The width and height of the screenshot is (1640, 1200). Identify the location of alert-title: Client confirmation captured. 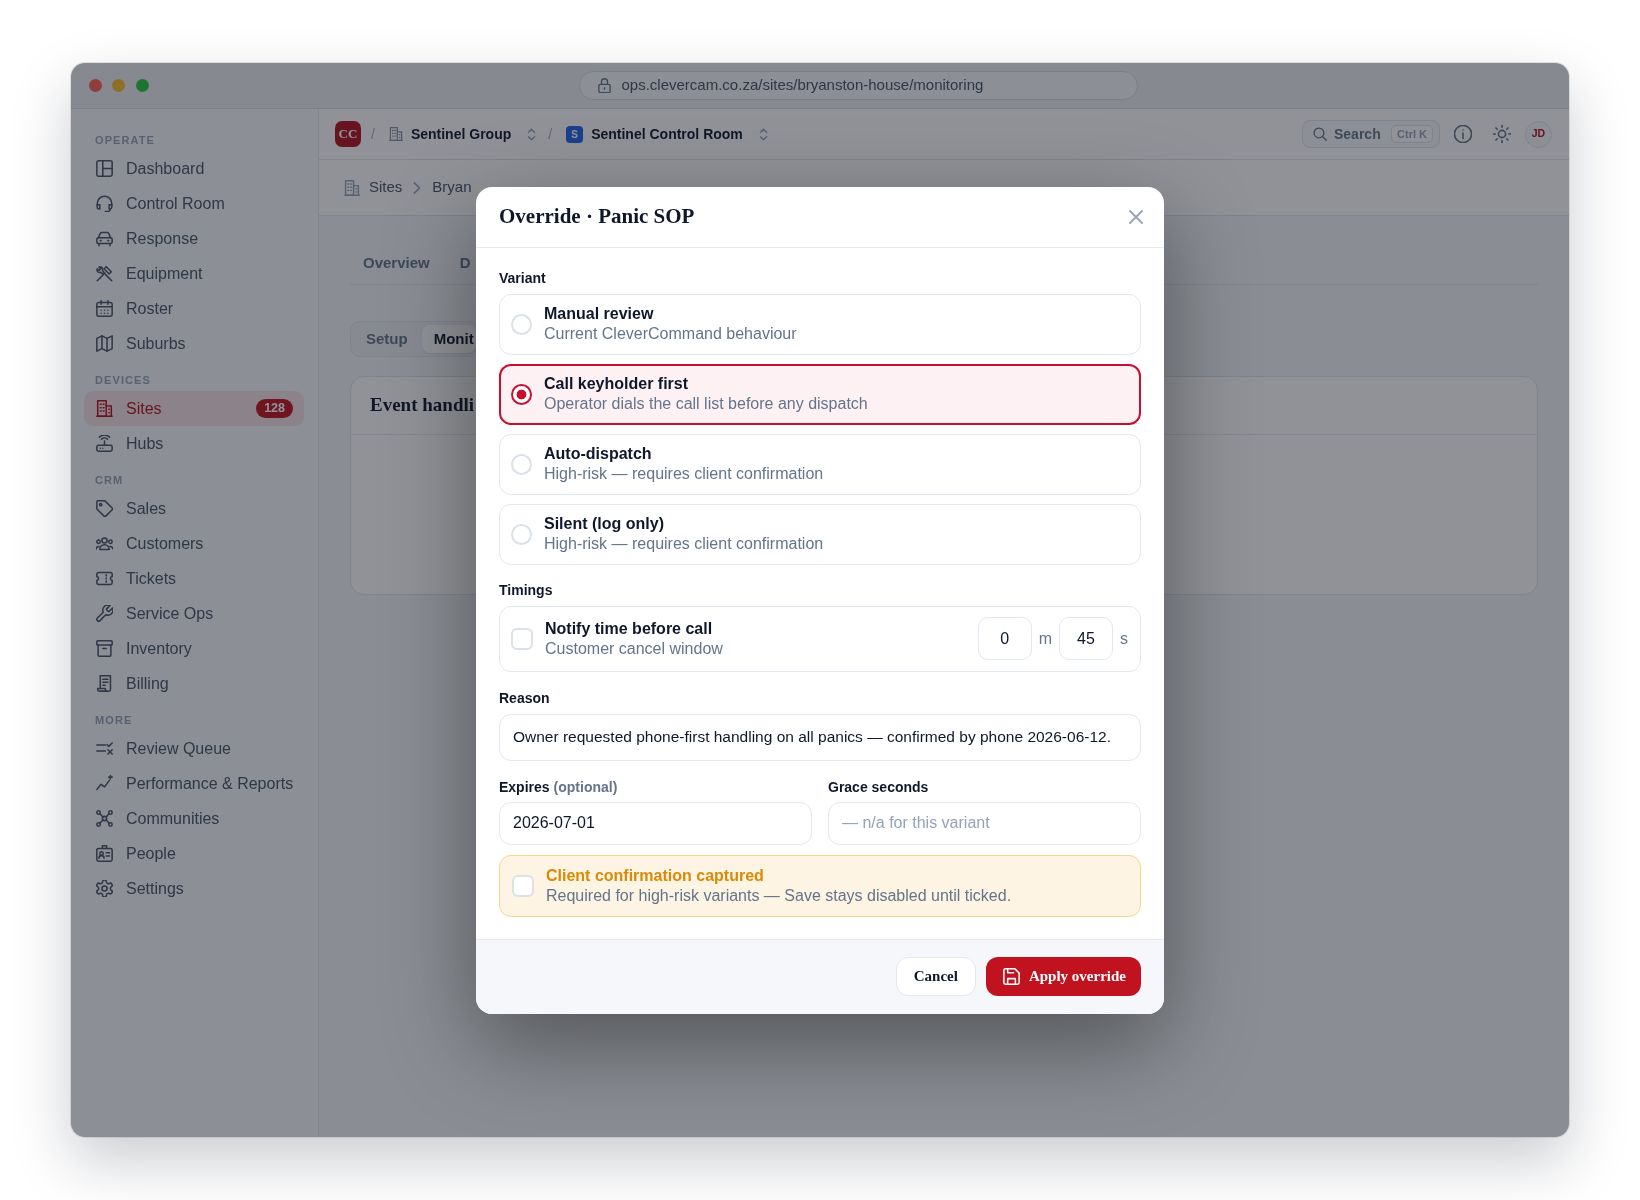
(655, 875).